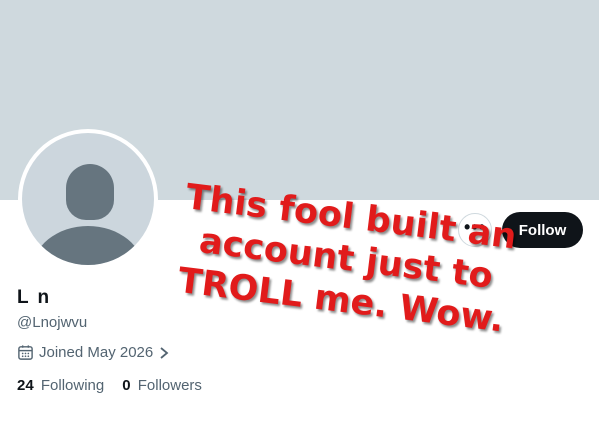 Image resolution: width=599 pixels, height=421 pixels. Describe the element at coordinates (169, 385) in the screenshot. I see `followers-label: Followers` at that location.